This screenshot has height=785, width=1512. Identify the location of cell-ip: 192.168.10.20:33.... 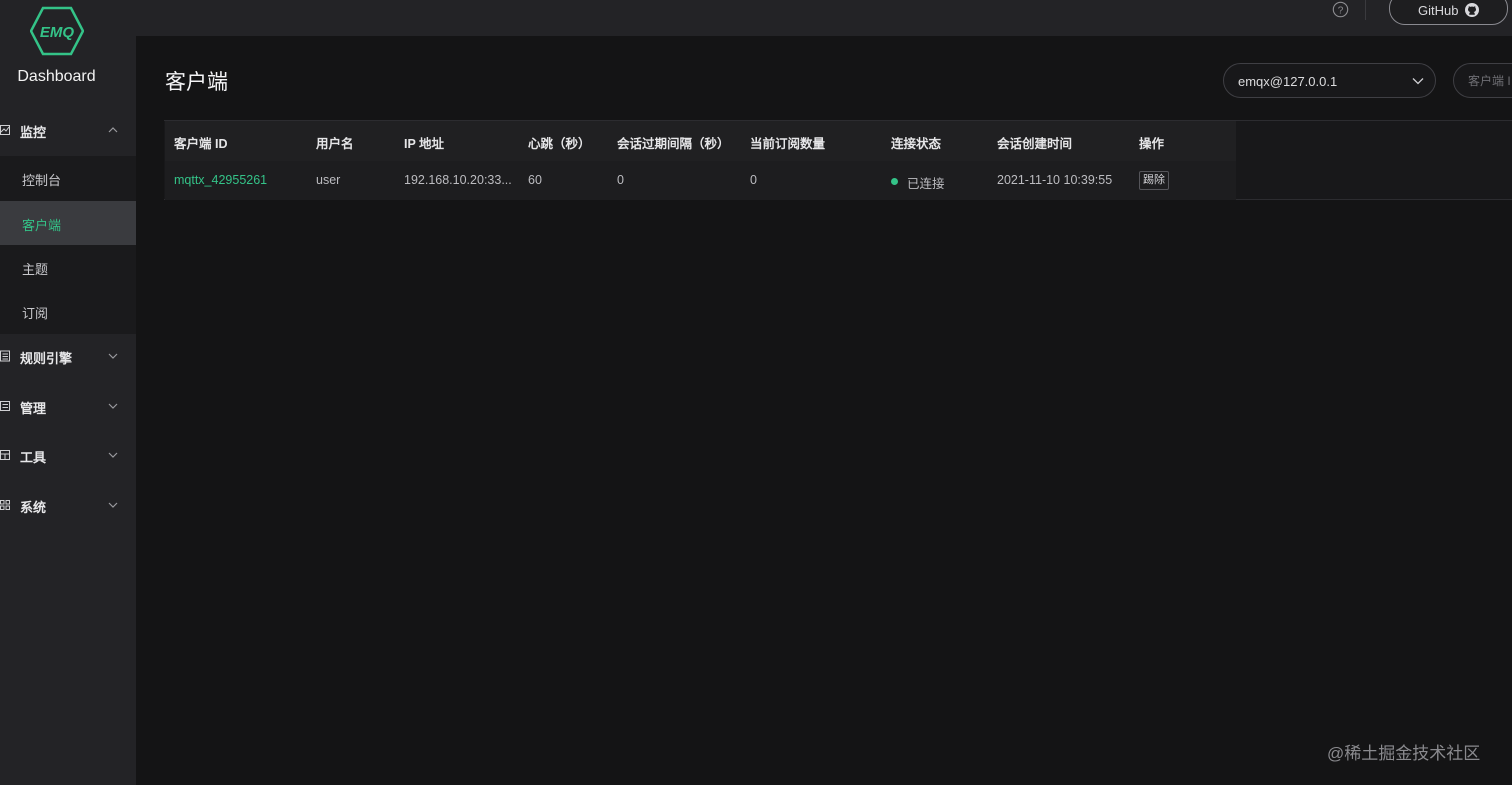
(458, 180).